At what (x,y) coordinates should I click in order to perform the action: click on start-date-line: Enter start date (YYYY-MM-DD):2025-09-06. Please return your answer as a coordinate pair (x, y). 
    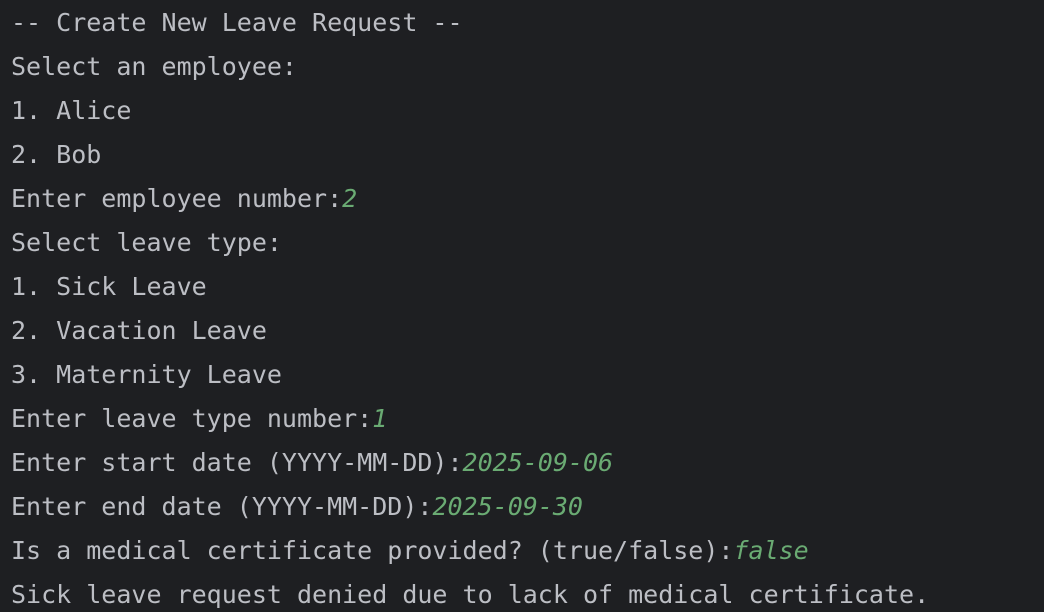
    Looking at the image, I should click on (527, 463).